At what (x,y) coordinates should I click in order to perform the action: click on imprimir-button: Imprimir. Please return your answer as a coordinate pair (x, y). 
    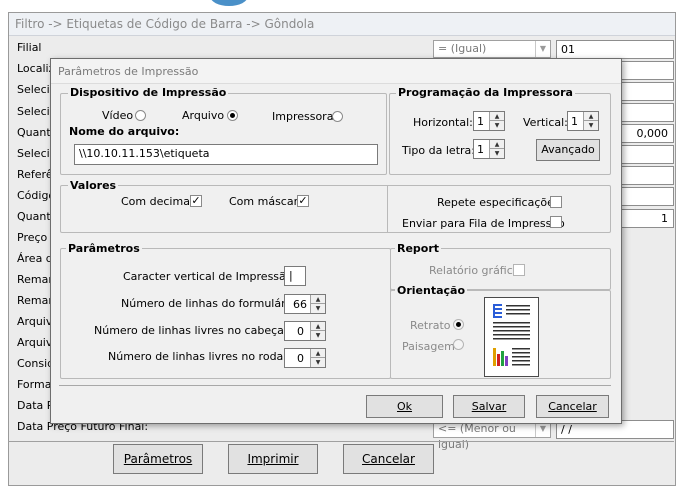
    Looking at the image, I should click on (273, 459).